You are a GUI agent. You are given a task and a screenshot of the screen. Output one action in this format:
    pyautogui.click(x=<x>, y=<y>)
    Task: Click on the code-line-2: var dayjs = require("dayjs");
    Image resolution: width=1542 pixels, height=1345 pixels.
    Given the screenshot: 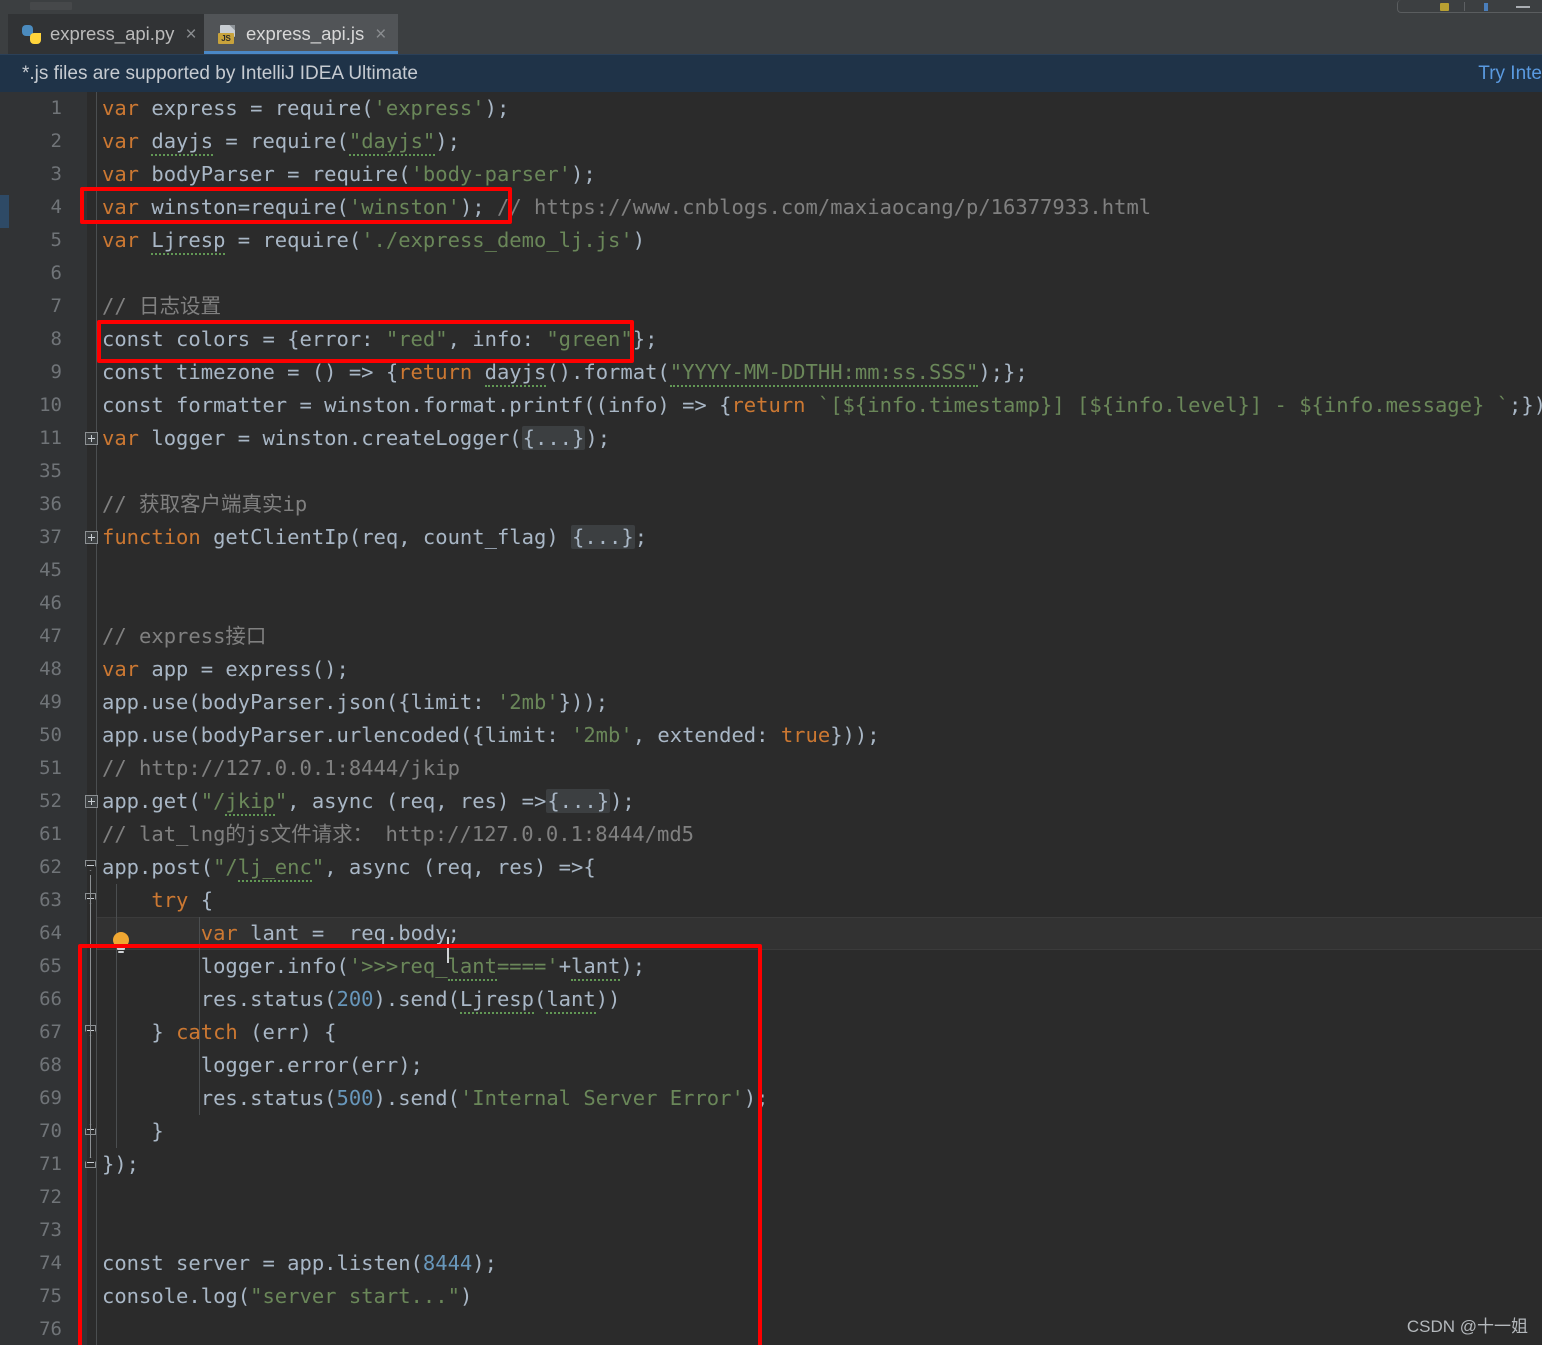 What is the action you would take?
    pyautogui.click(x=281, y=141)
    